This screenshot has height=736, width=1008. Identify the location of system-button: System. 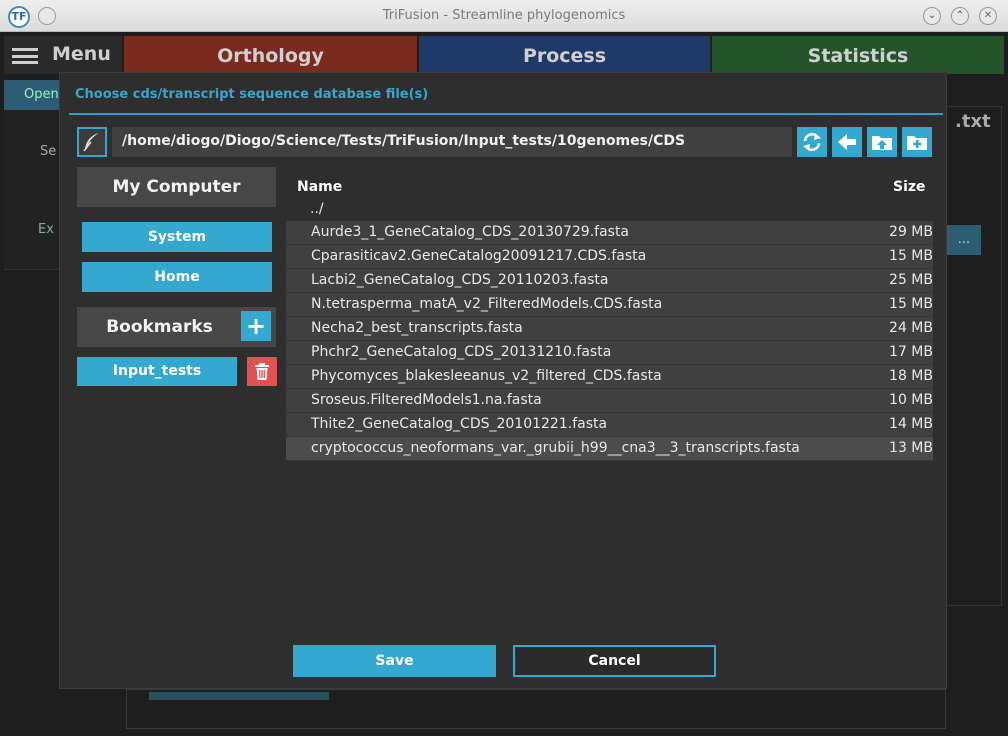
(177, 237).